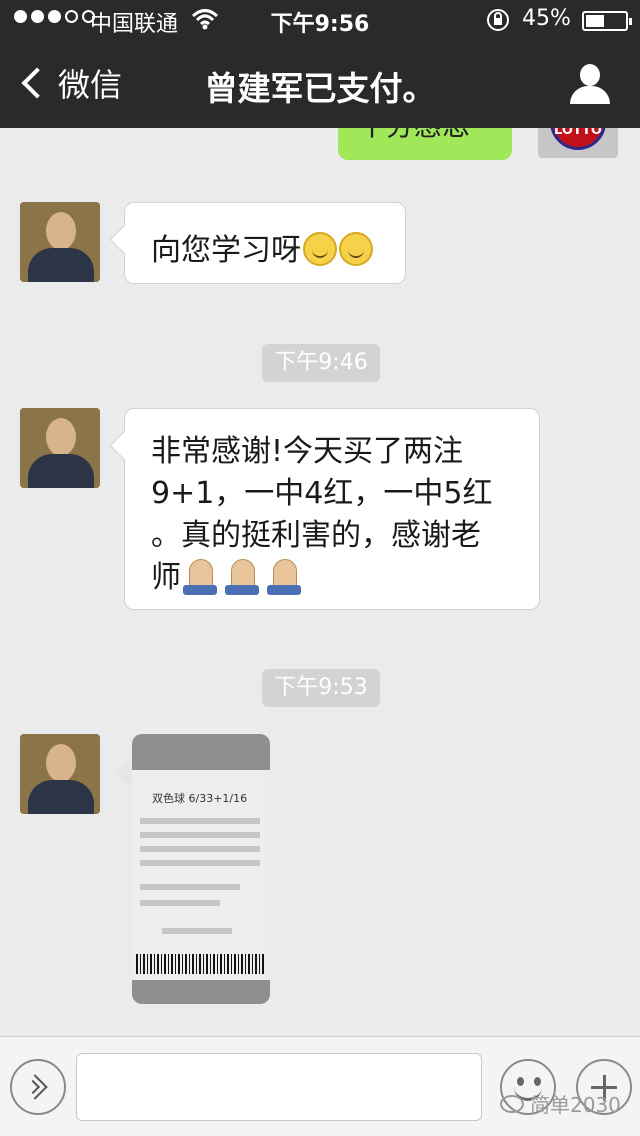  I want to click on message-line: 非常感谢!今天买了两注, so click(307, 451).